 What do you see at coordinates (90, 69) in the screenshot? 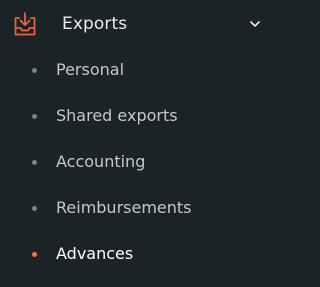
I see `nav-item-label: Personal` at bounding box center [90, 69].